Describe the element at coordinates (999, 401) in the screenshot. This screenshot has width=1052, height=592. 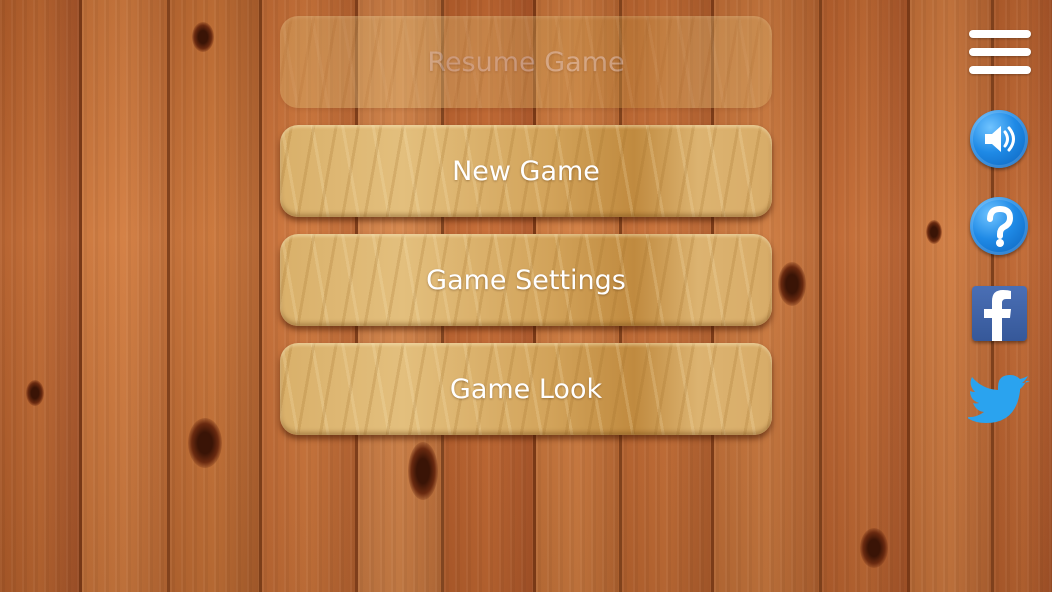
I see `twitter-bird-icon` at that location.